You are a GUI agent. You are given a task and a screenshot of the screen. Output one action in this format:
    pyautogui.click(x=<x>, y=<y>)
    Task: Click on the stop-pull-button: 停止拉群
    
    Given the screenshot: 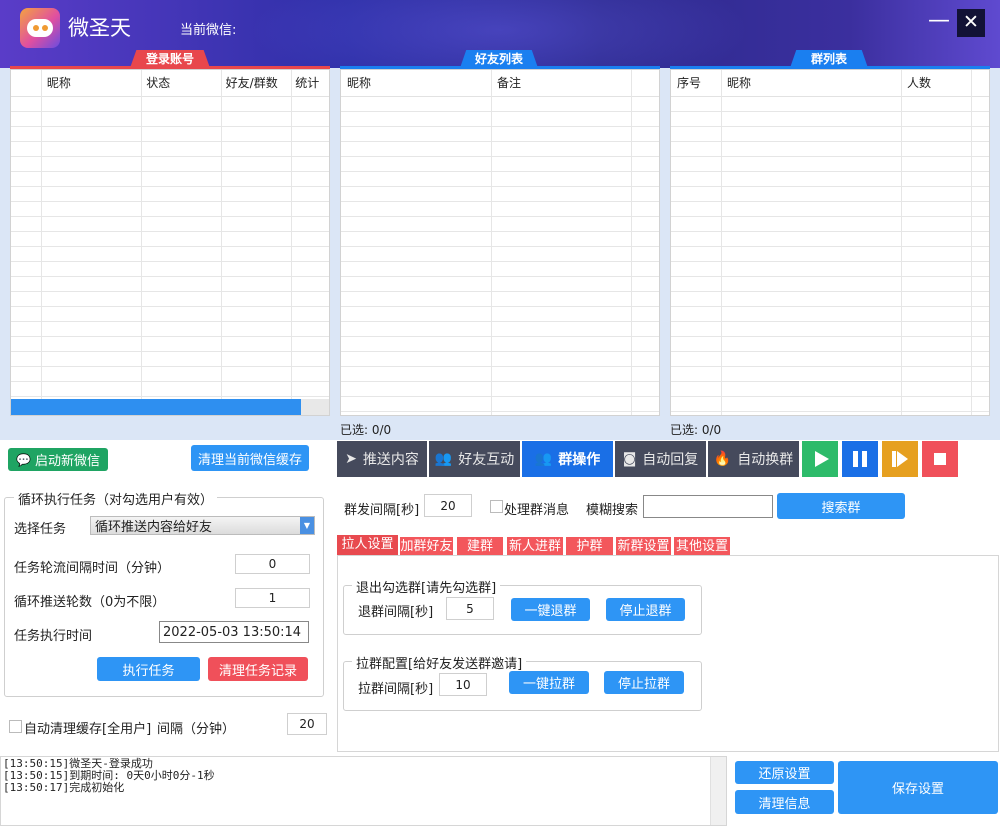 What is the action you would take?
    pyautogui.click(x=644, y=682)
    